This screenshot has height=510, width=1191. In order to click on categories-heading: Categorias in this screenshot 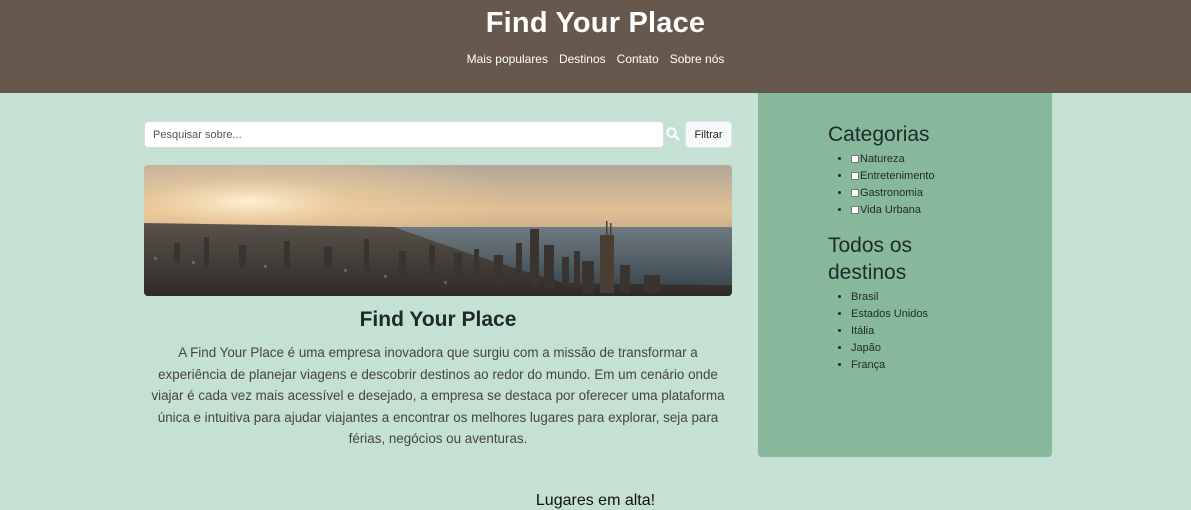, I will do `click(879, 134)`.